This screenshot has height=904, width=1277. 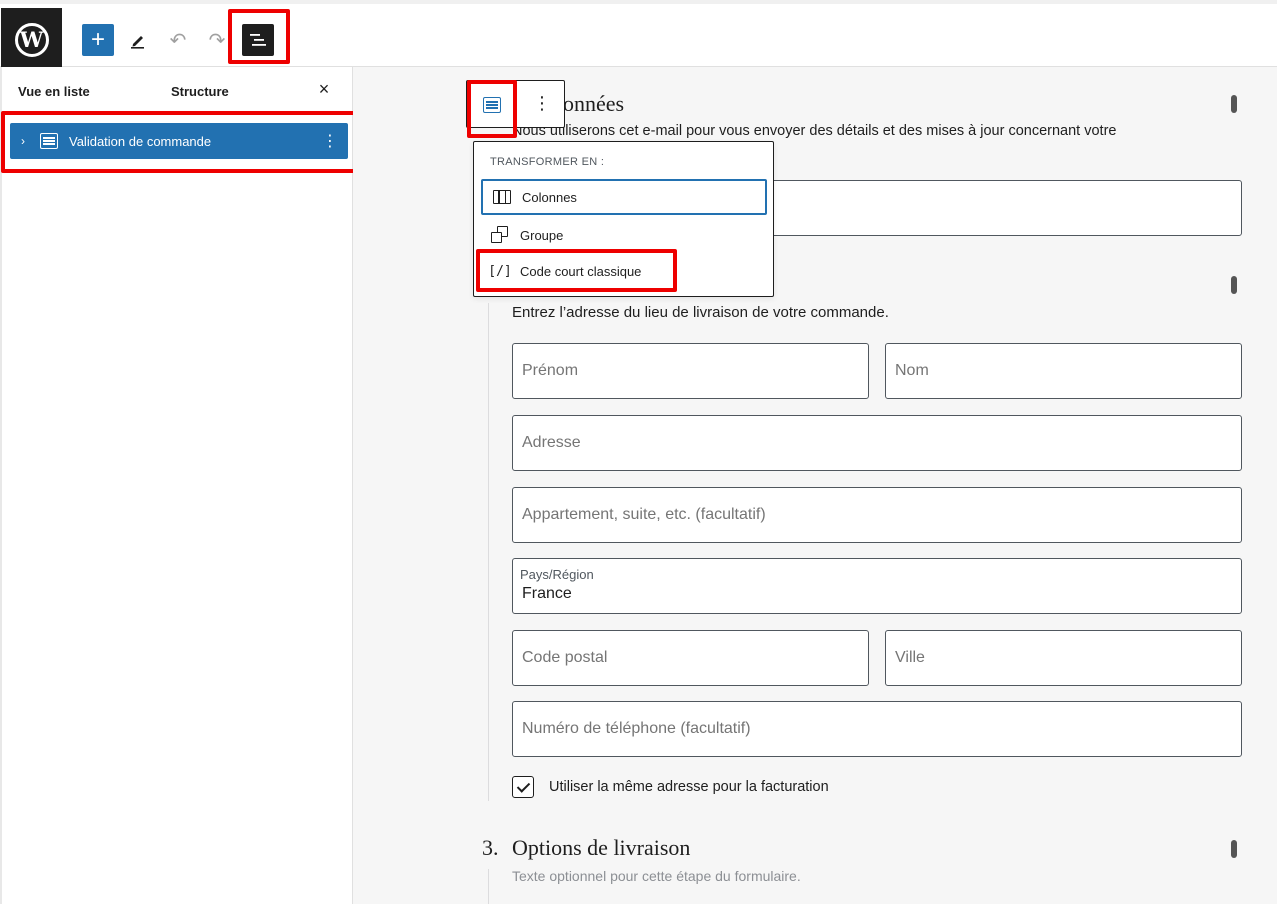 What do you see at coordinates (644, 514) in the screenshot?
I see `address2-placeholder: Appartement, suite, etc. (facultatif)` at bounding box center [644, 514].